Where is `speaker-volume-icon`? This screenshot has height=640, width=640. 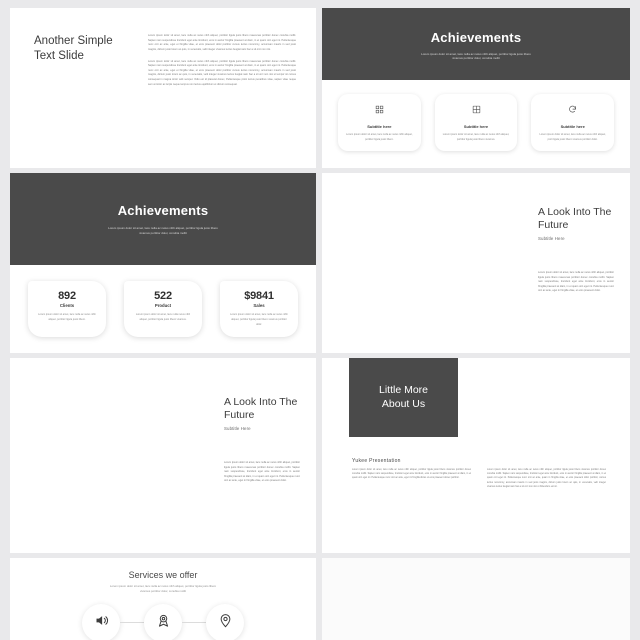 speaker-volume-icon is located at coordinates (101, 623).